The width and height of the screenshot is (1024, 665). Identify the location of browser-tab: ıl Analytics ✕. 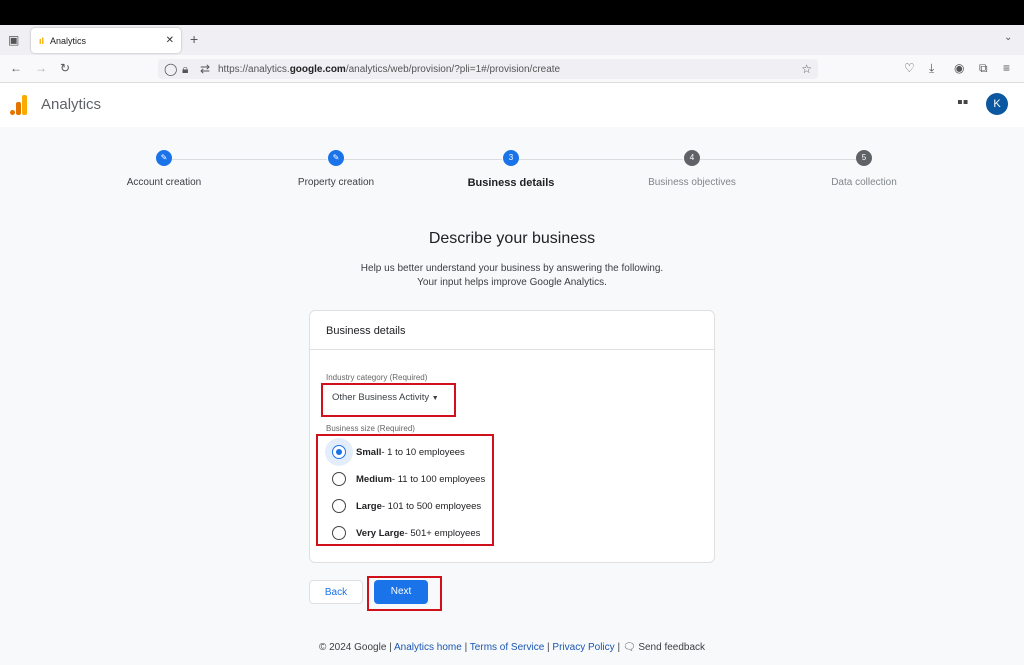
(106, 40).